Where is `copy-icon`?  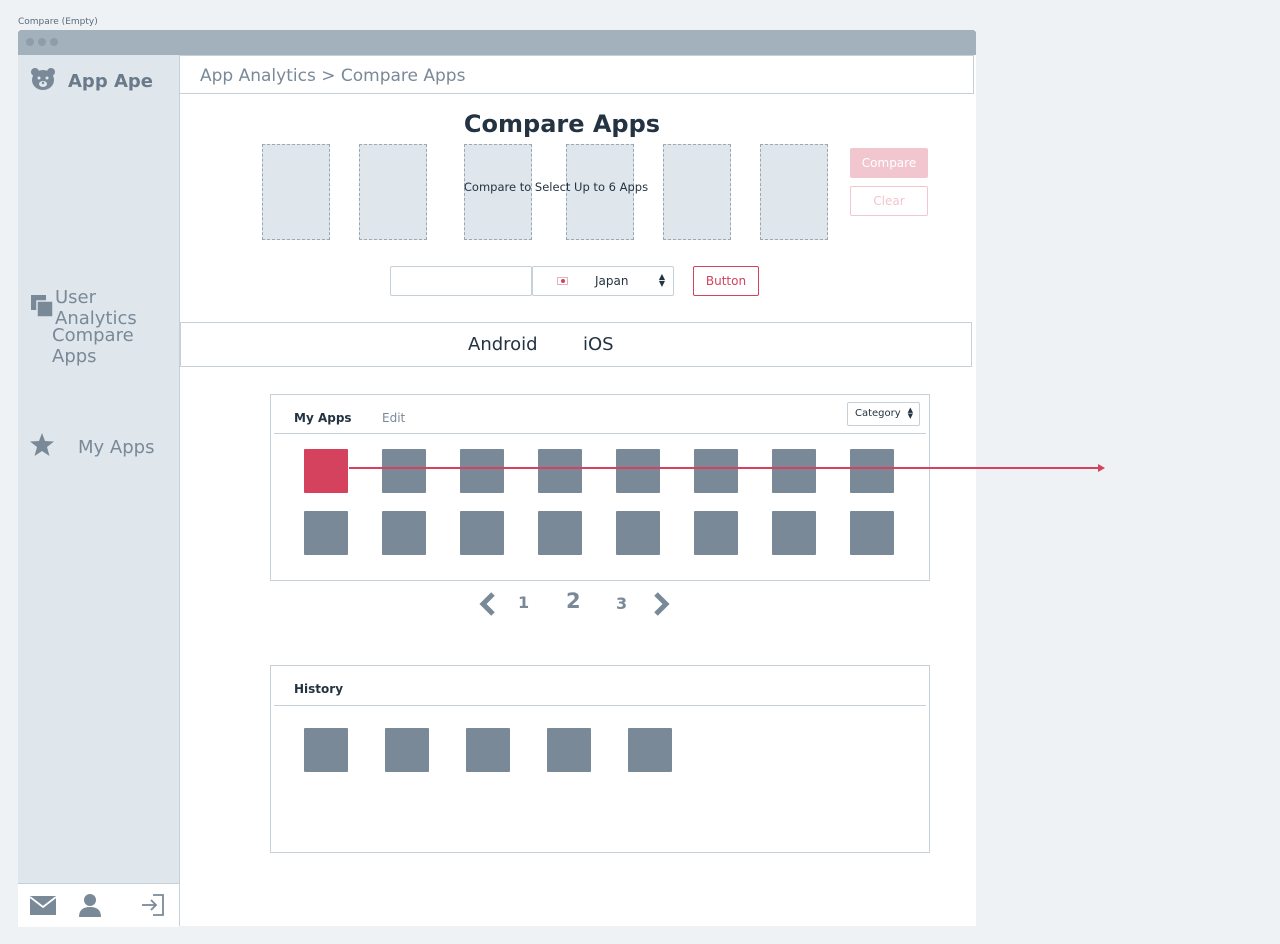 copy-icon is located at coordinates (42, 308).